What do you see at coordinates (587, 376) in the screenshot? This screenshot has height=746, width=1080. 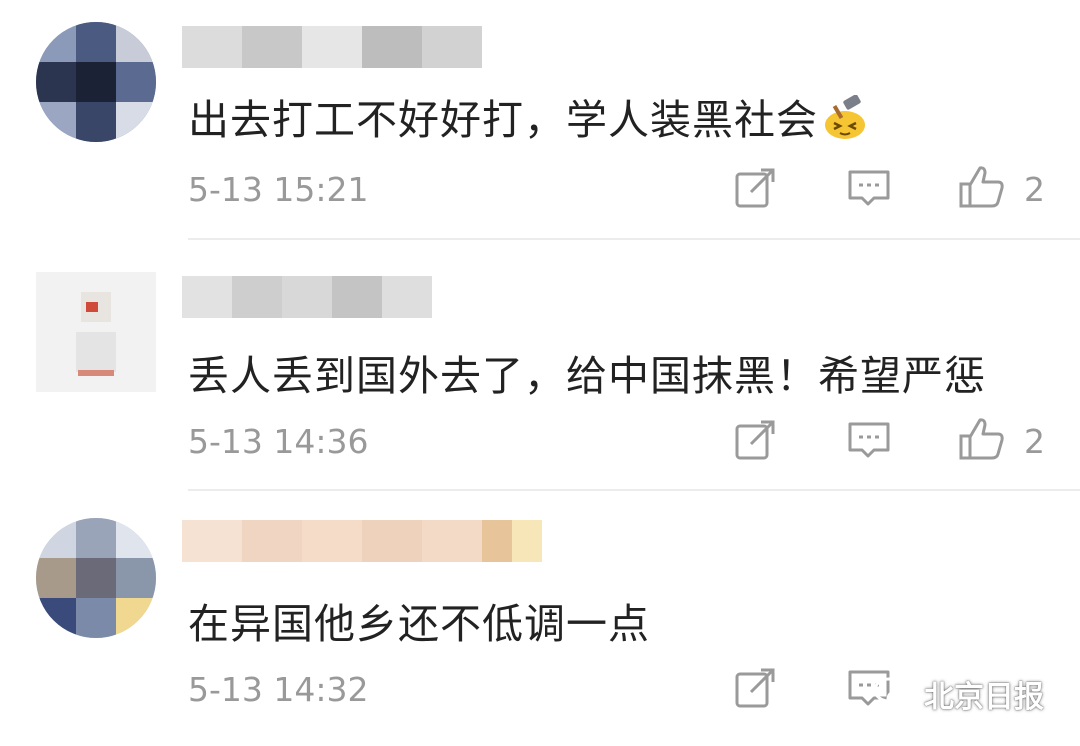 I see `comment-text: 丢人丢到国外去了，给中国抹黑！希望严惩` at bounding box center [587, 376].